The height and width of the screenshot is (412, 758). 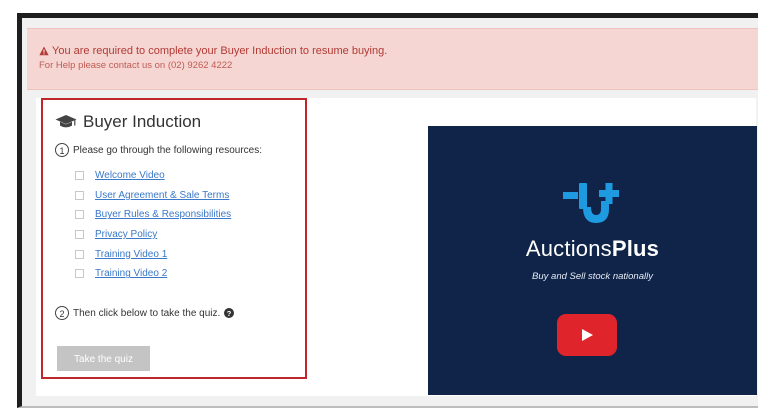 I want to click on brand-name: AuctionsPlus, so click(x=592, y=249).